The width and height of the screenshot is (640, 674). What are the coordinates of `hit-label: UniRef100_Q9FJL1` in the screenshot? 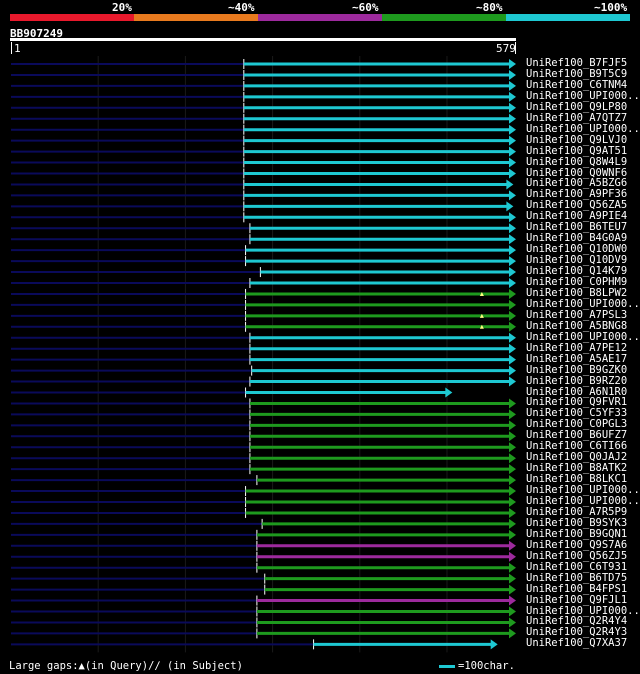 It's located at (576, 600).